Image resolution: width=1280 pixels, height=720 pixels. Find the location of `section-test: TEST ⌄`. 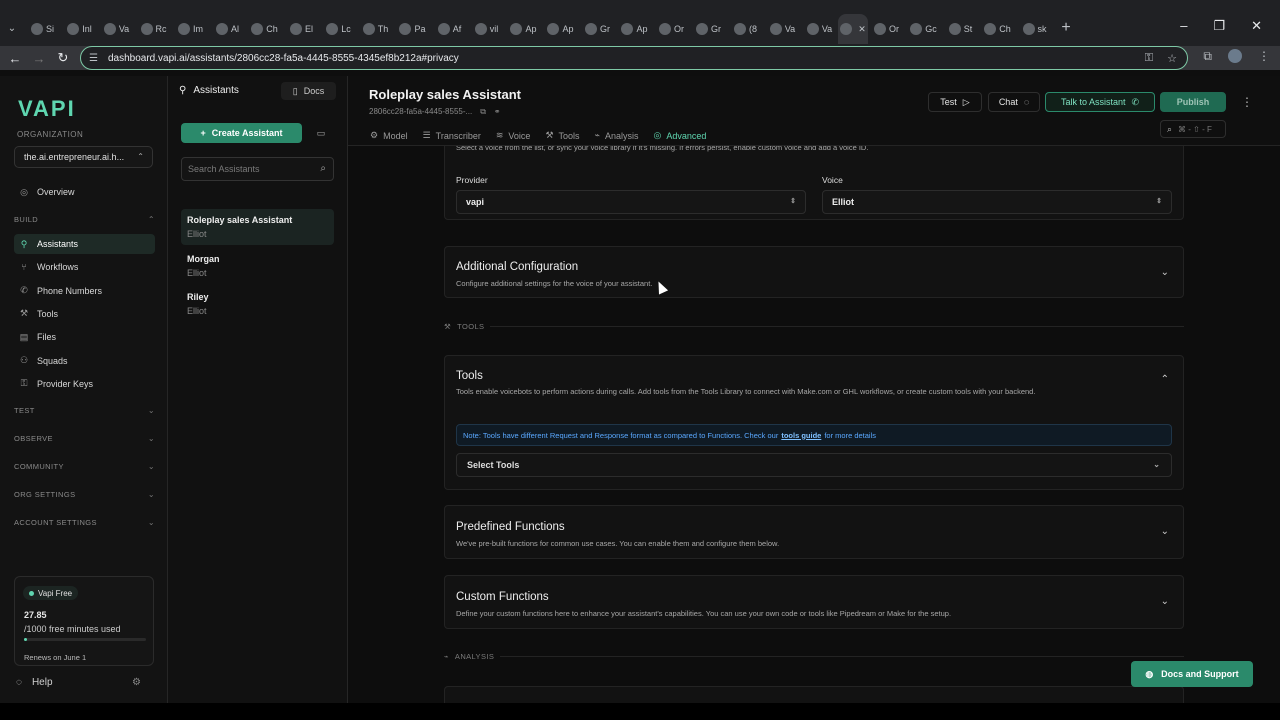

section-test: TEST ⌄ is located at coordinates (84, 410).